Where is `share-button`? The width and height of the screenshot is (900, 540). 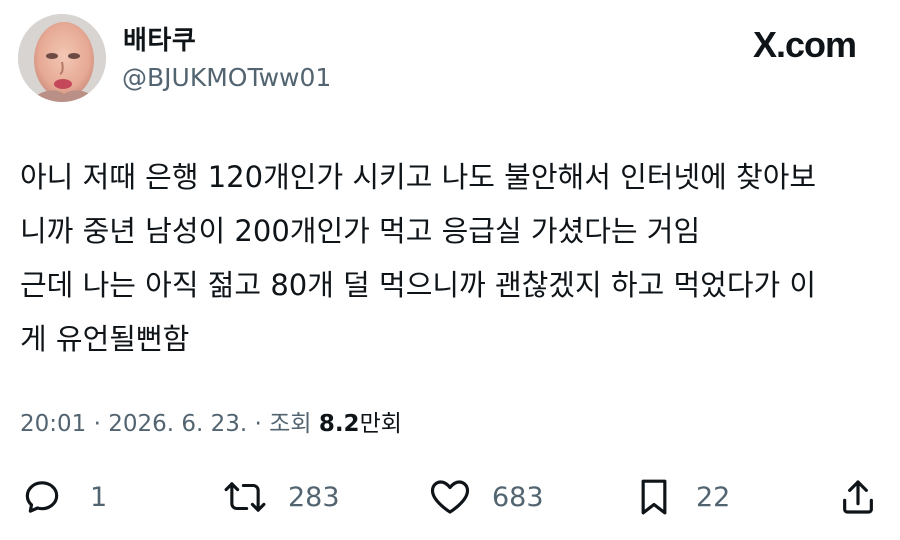 share-button is located at coordinates (858, 497).